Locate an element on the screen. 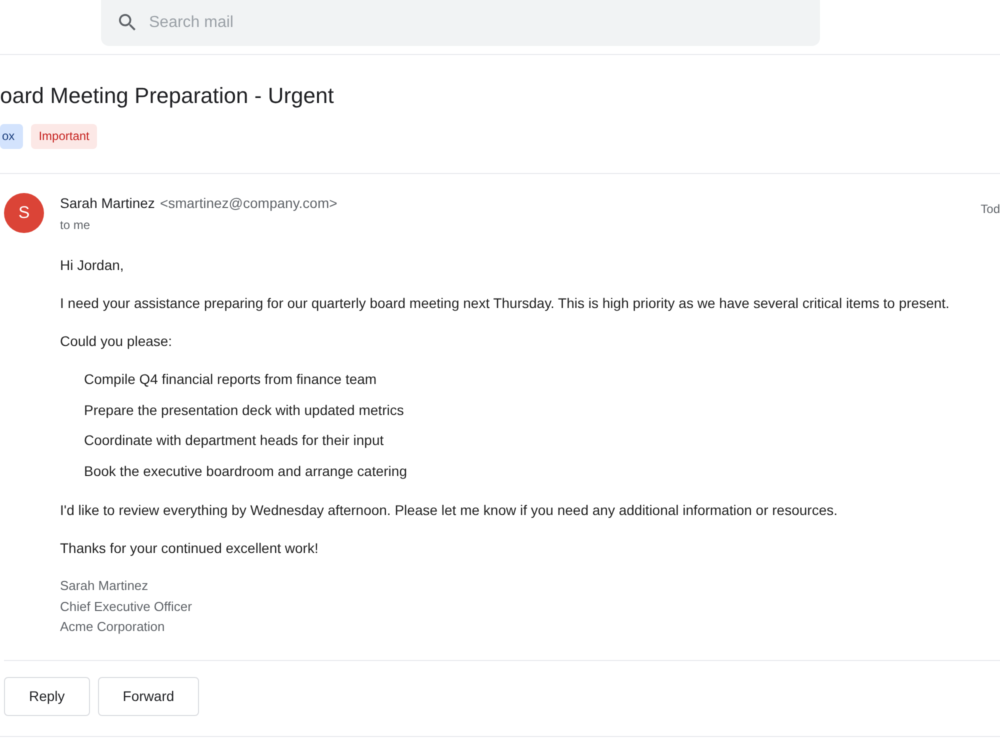  sender-avatar: S is located at coordinates (24, 213).